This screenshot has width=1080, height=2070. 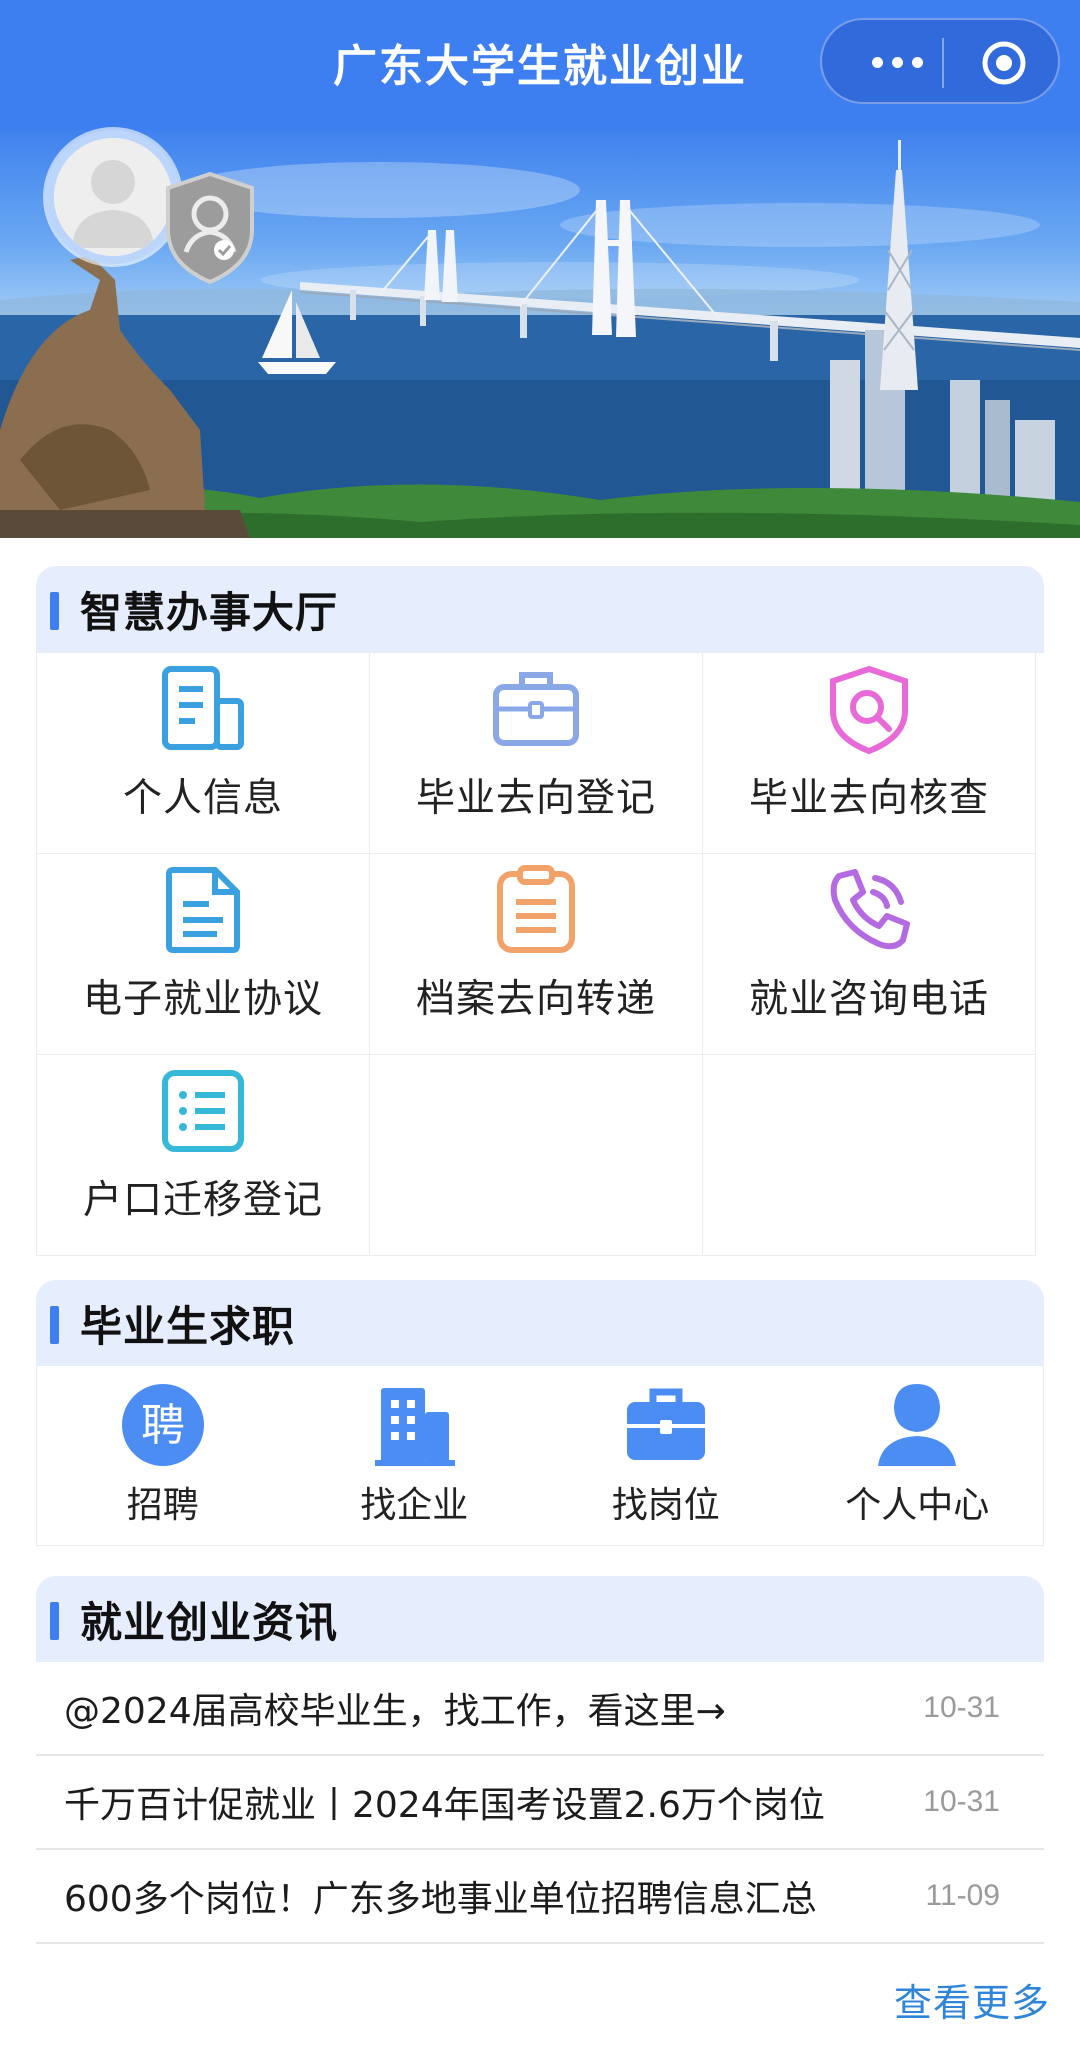 I want to click on news-date: 11-09, so click(x=962, y=1895).